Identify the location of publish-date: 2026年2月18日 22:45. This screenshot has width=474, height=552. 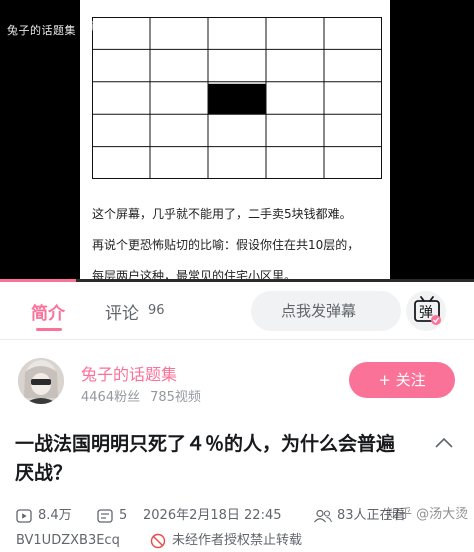
(212, 515).